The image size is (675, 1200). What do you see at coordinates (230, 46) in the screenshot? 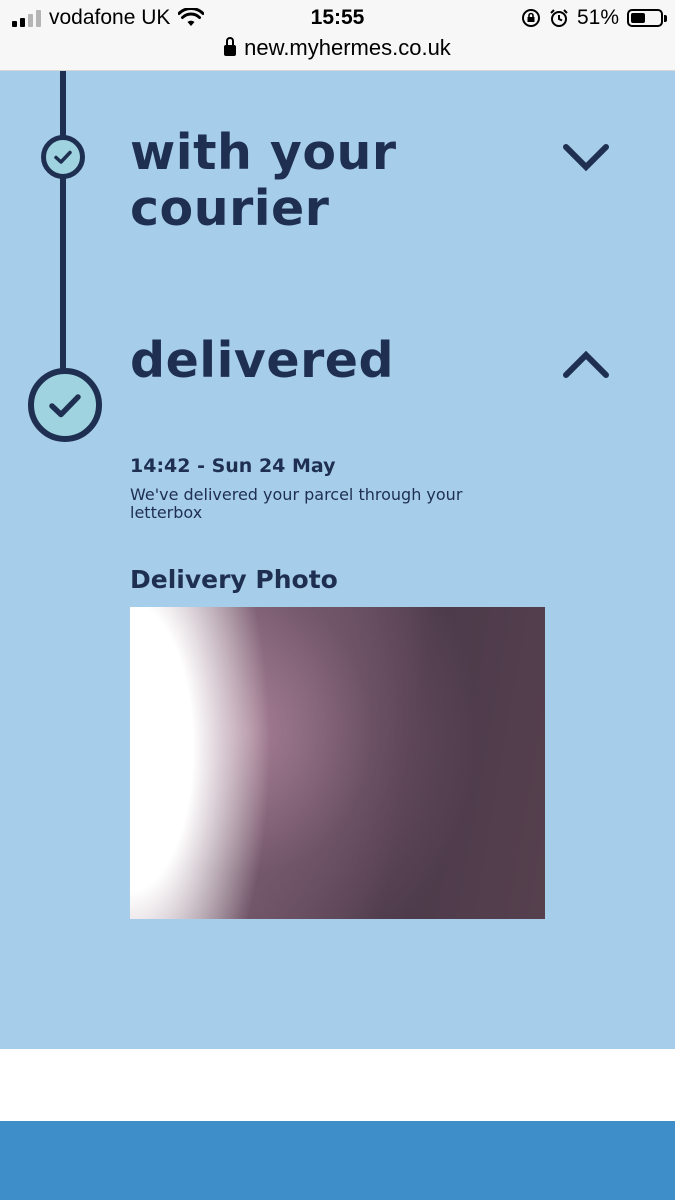
I see `lock-icon` at bounding box center [230, 46].